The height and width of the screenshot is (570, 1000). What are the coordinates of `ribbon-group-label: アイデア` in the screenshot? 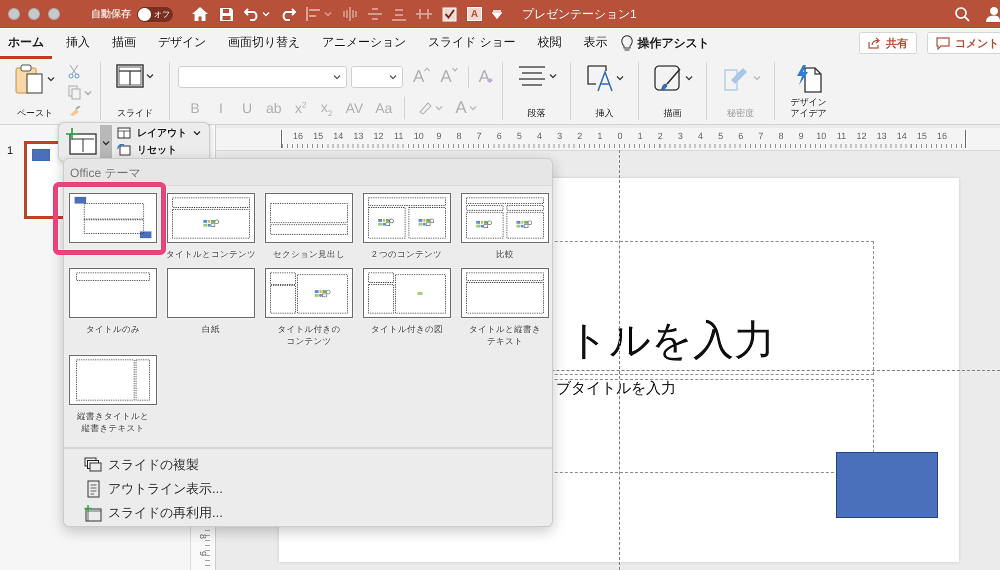 It's located at (808, 113).